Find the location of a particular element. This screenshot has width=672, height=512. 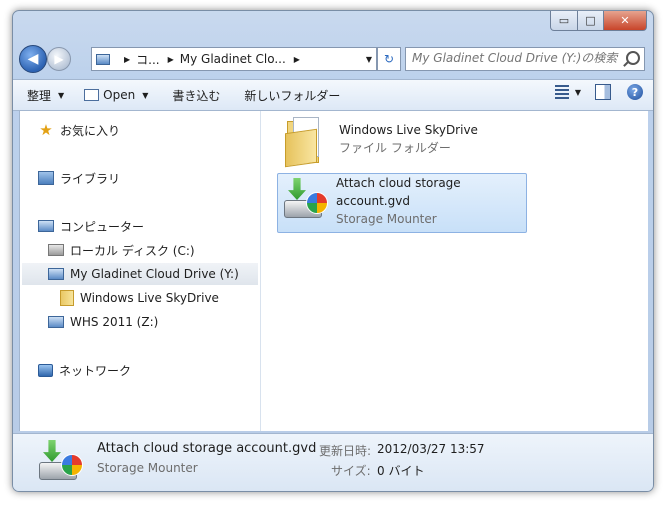

back-button: ◀ is located at coordinates (33, 59).